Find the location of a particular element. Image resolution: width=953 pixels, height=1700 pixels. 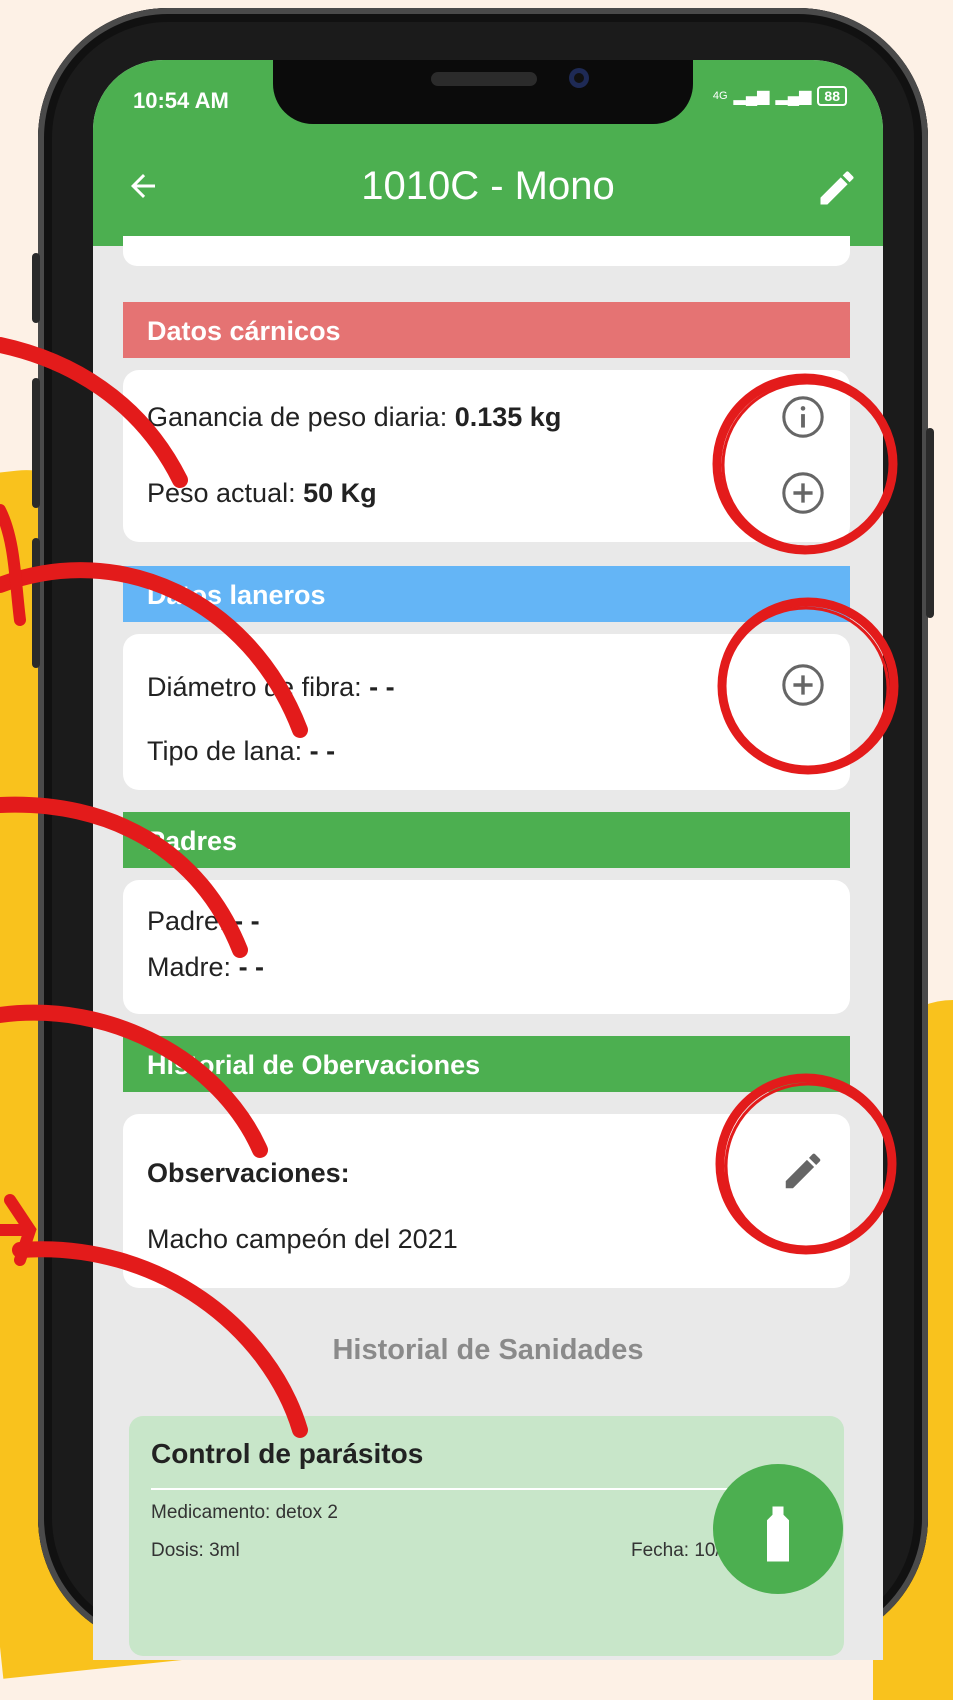

status-time: 10:54 AM is located at coordinates (181, 100).